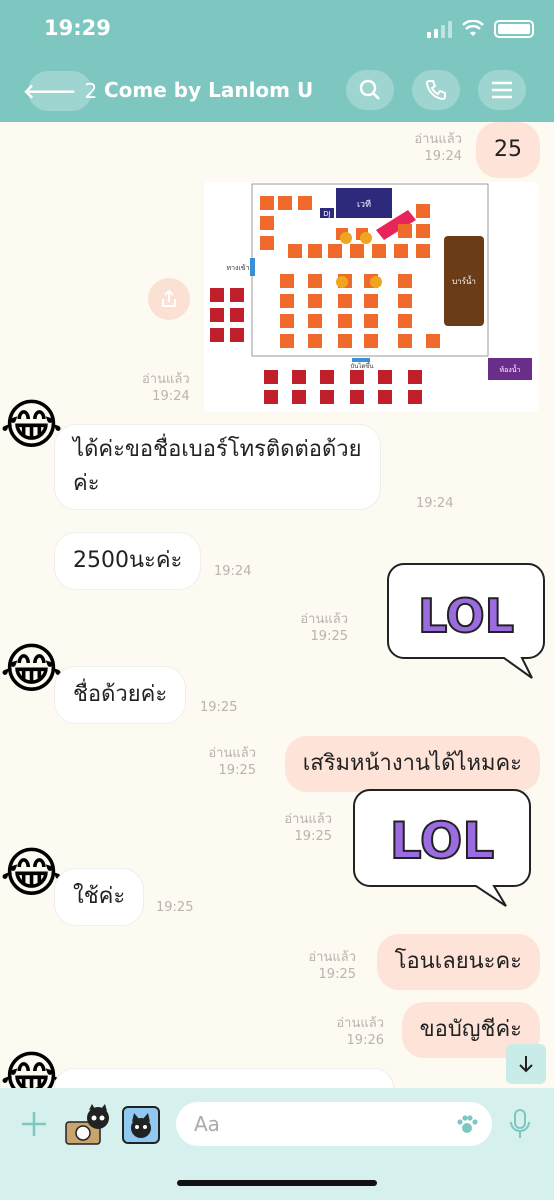 This screenshot has height=1200, width=554. What do you see at coordinates (77, 28) in the screenshot?
I see `status-time: 19:29` at bounding box center [77, 28].